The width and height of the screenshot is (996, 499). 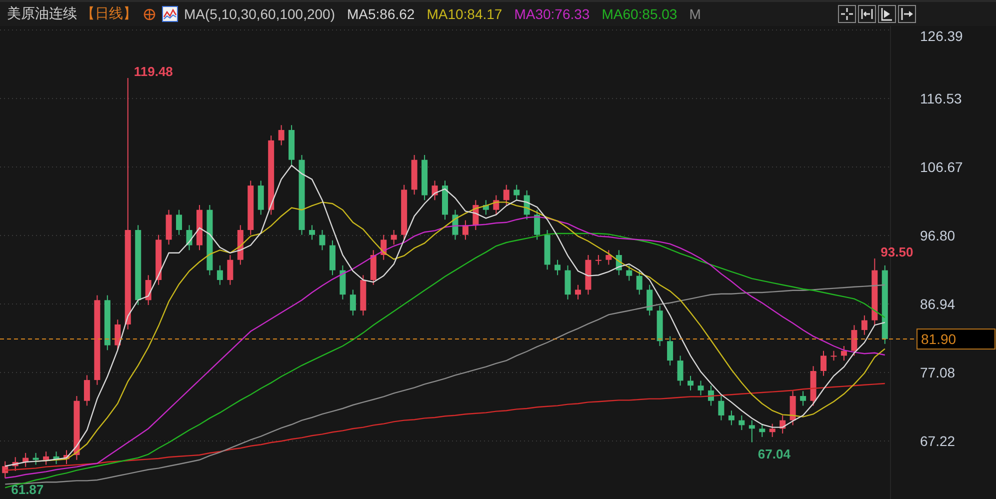 What do you see at coordinates (552, 14) in the screenshot?
I see `ma-value: MA30:76.33` at bounding box center [552, 14].